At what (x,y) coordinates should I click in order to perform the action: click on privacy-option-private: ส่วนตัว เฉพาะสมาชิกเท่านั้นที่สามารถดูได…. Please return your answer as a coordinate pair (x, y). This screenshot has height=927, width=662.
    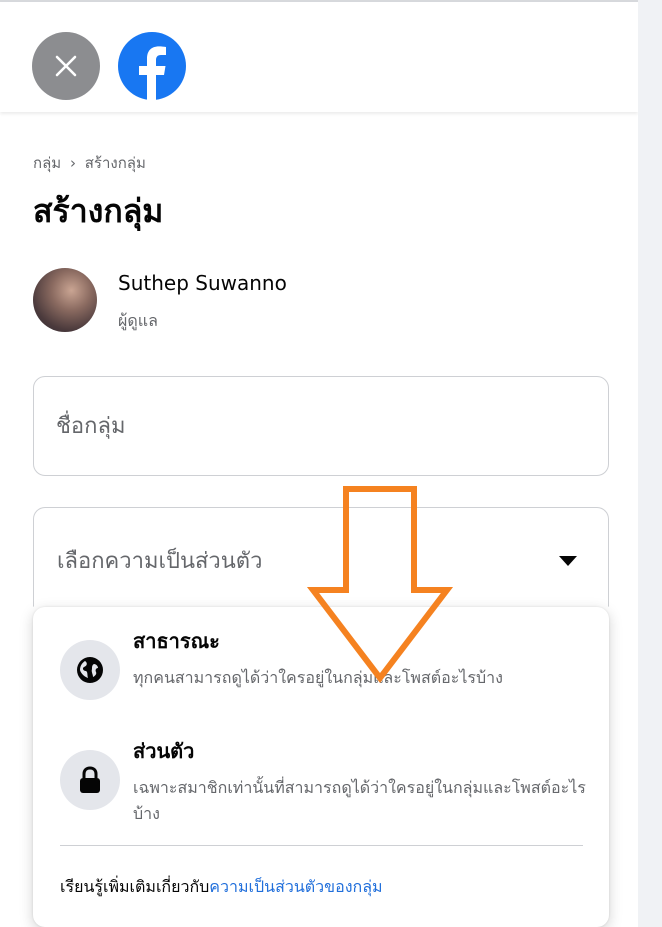
    Looking at the image, I should click on (321, 791).